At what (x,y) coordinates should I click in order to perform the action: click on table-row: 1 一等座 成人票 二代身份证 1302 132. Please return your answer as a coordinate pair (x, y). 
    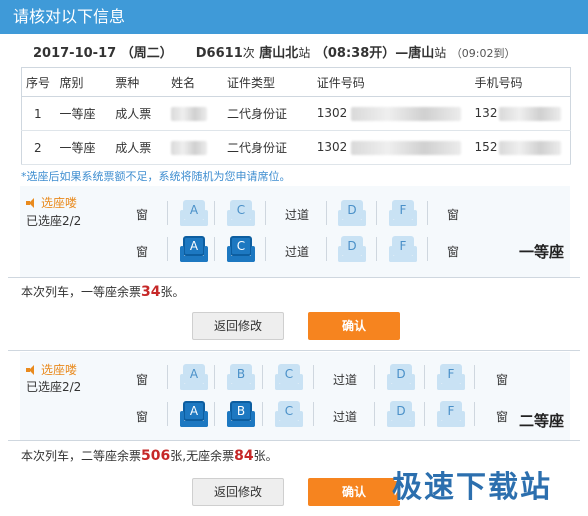
    Looking at the image, I should click on (296, 113).